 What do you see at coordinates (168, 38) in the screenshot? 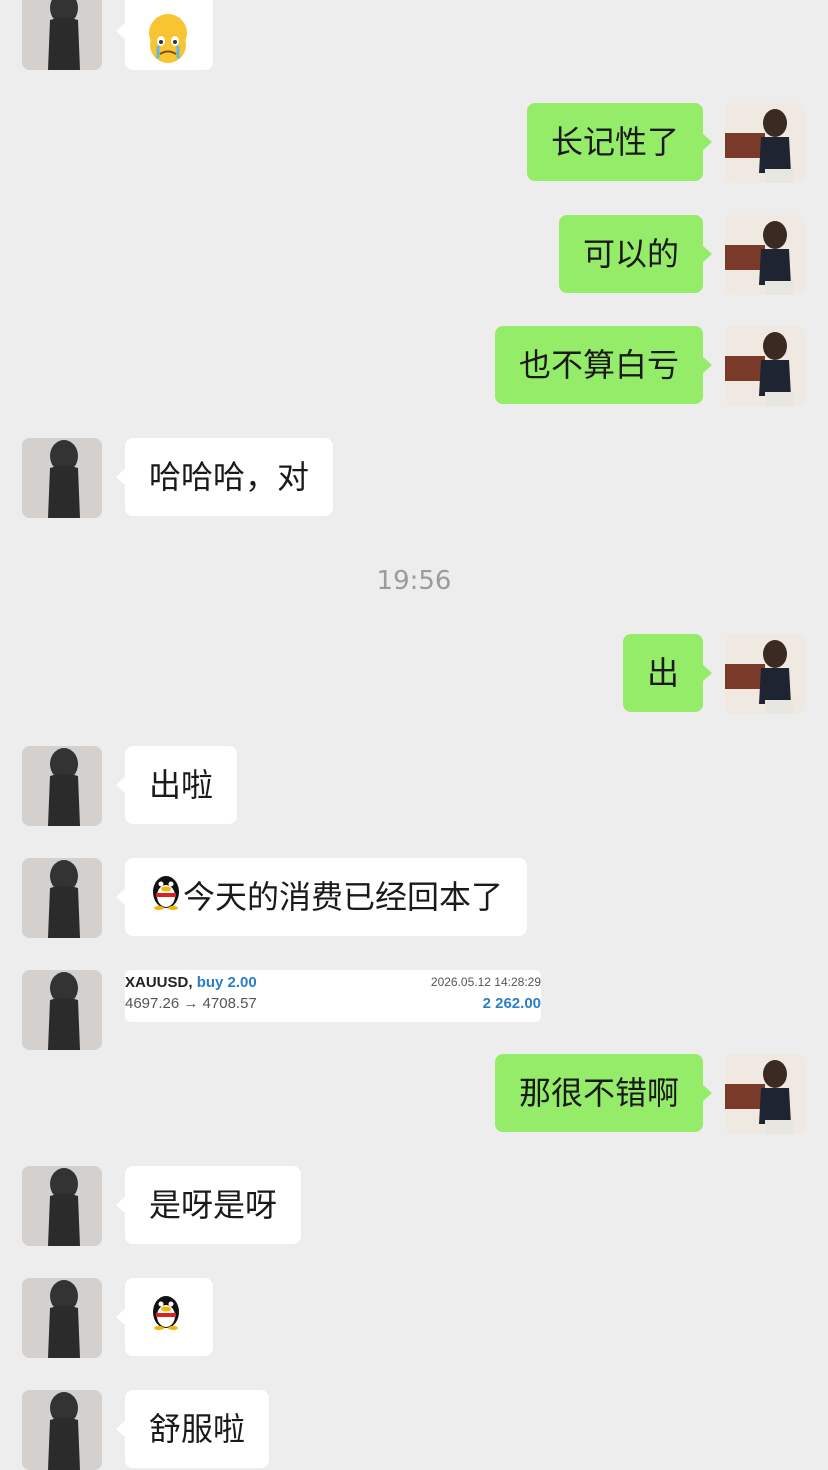
I see `crying-face-emoji-icon` at bounding box center [168, 38].